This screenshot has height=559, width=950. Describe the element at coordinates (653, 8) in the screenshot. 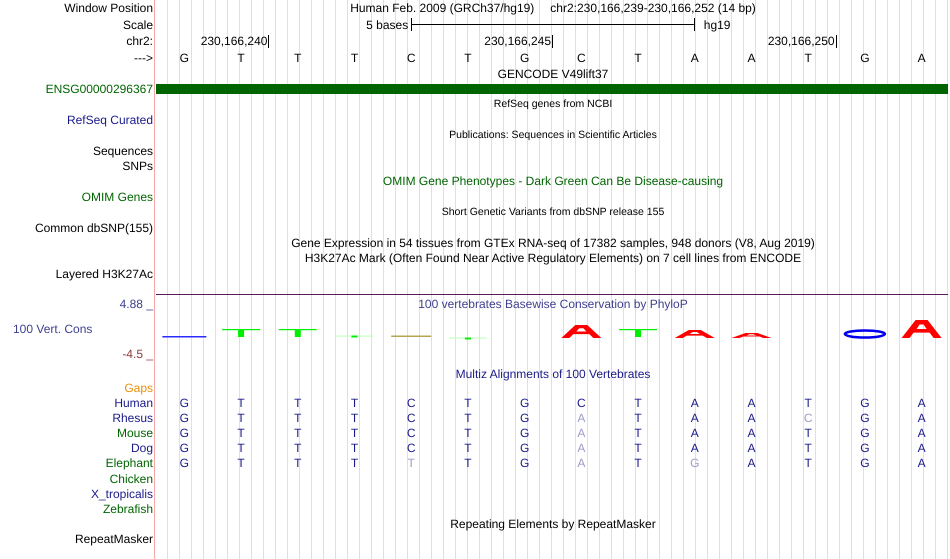

I see `position-text: chr2:230,166,239-230,166,252 (14 bp)` at that location.